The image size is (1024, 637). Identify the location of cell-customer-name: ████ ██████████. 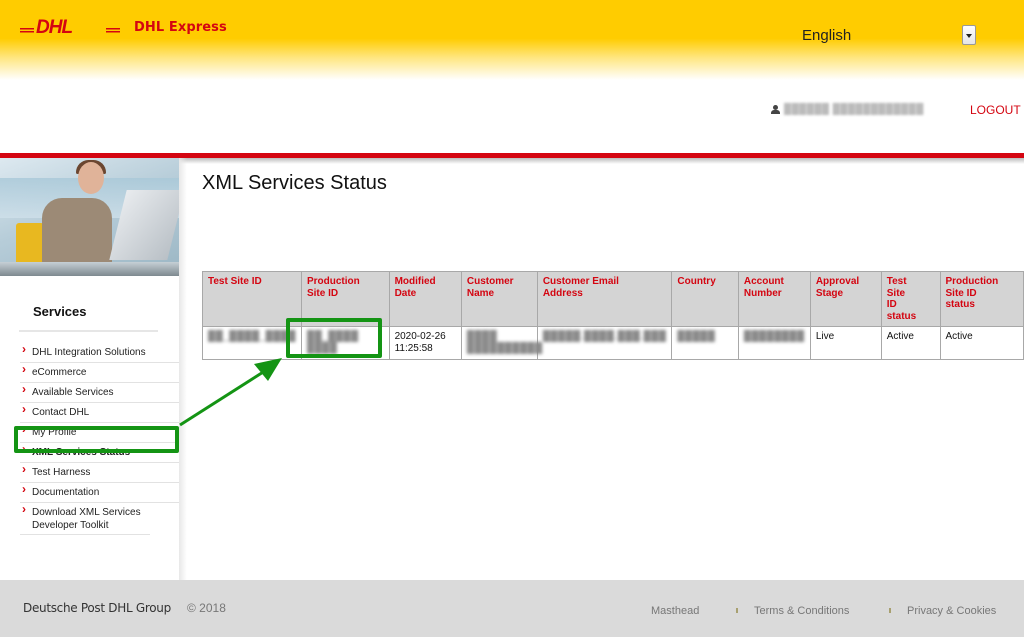
(501, 343).